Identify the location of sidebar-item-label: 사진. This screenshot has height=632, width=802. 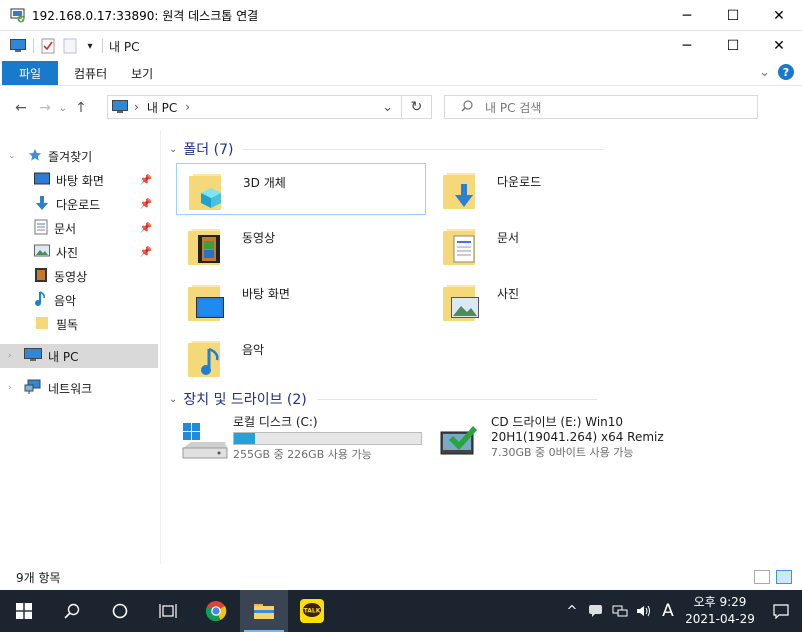
(67, 252).